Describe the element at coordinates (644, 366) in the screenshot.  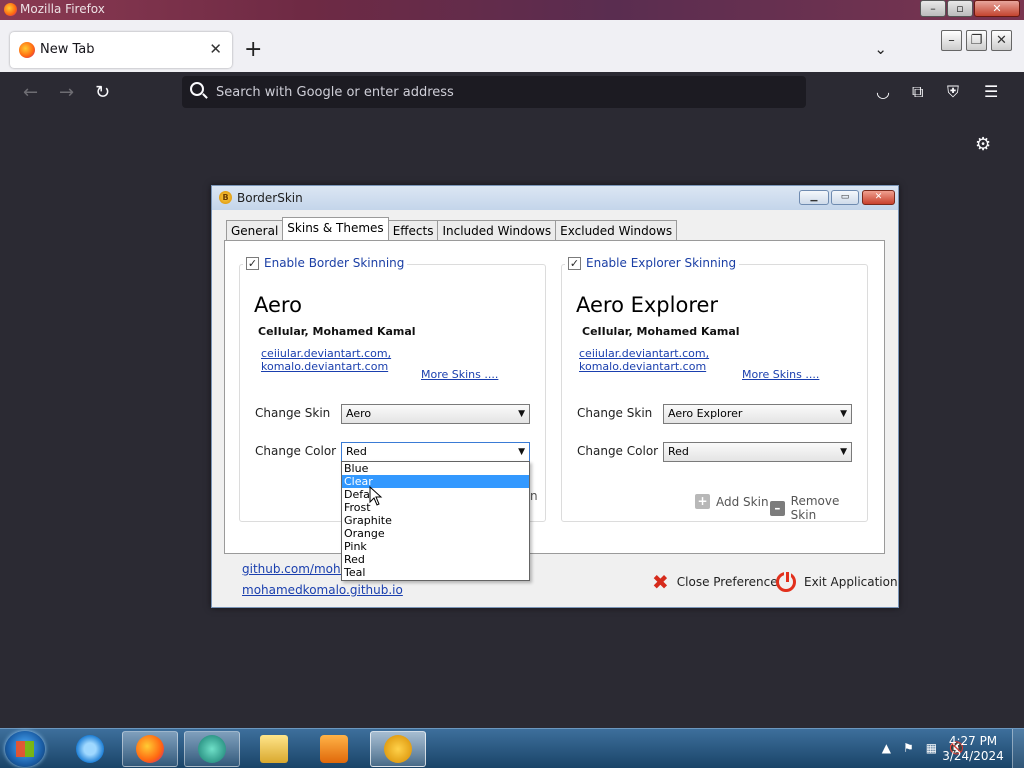
I see `explorer-link-2: komalo.deviantart.com` at that location.